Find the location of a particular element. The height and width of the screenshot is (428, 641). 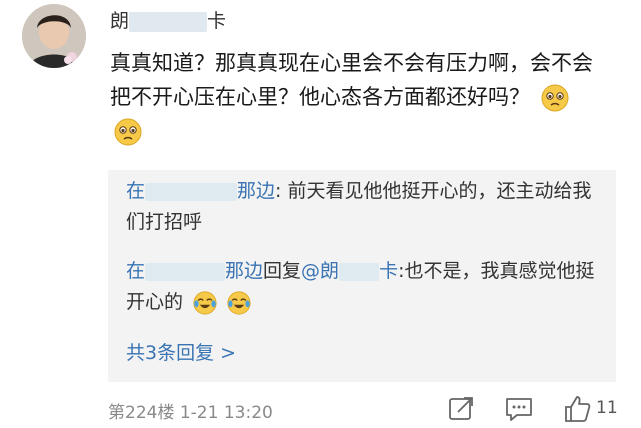

username-suffix: 卡 is located at coordinates (217, 21).